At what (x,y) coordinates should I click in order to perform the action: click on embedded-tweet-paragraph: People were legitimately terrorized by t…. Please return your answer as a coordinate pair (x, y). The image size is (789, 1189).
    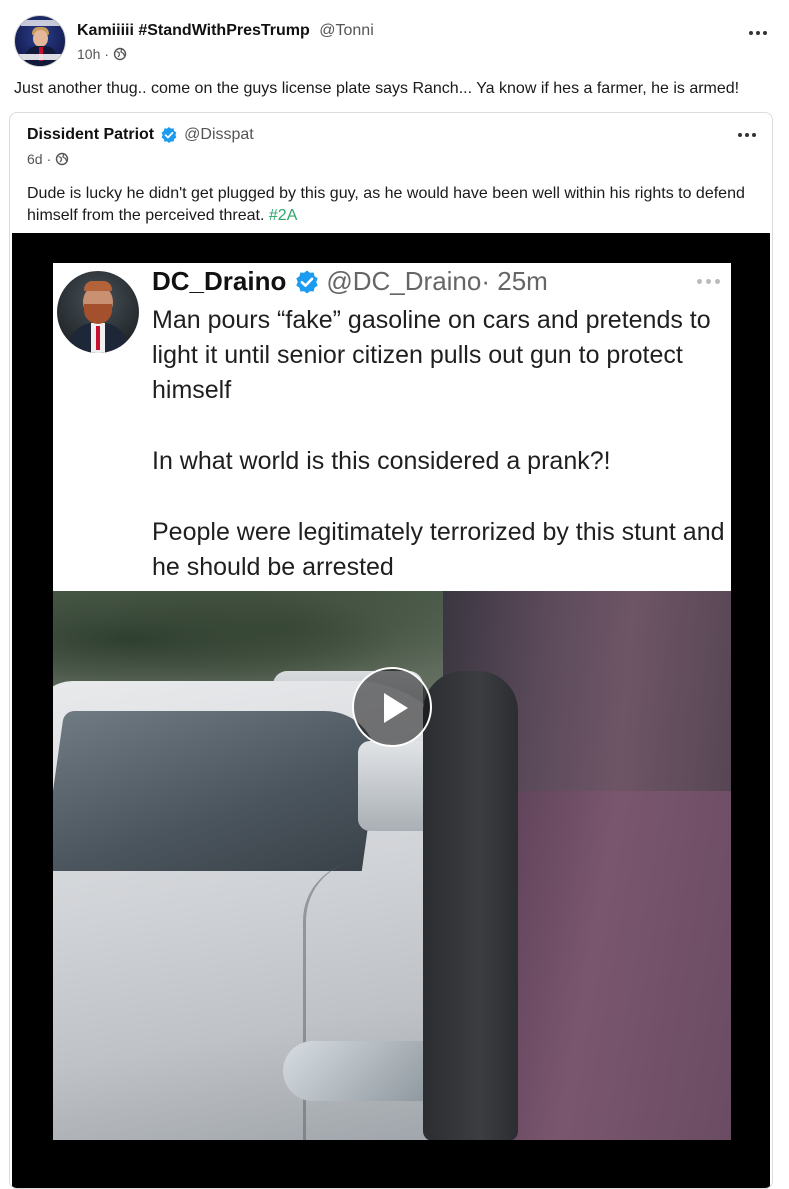
    Looking at the image, I should click on (438, 549).